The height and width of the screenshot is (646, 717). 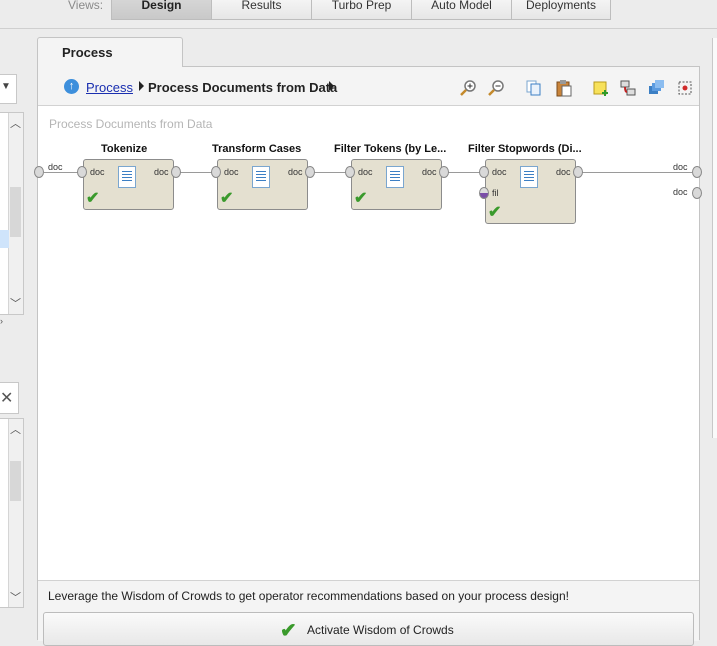 I want to click on right-panel-edge, so click(x=714, y=238).